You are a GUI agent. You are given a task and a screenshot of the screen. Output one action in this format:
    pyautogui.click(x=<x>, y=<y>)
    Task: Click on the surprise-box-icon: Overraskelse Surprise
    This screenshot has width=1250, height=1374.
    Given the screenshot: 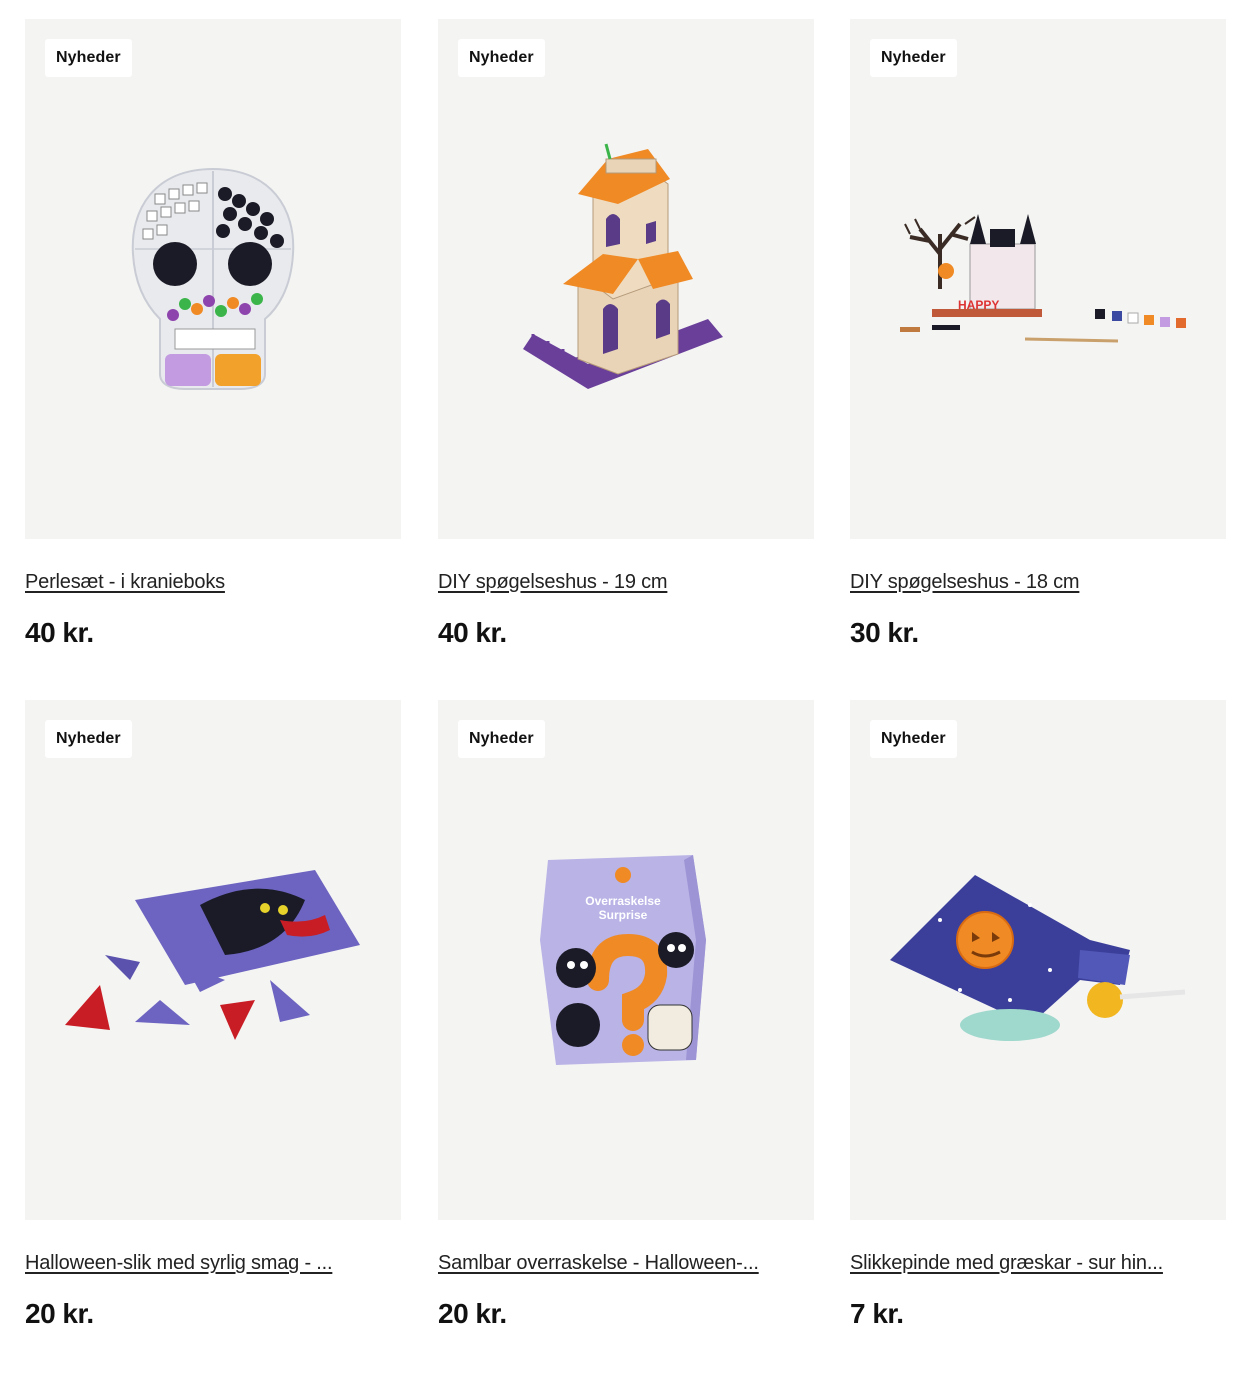 What is the action you would take?
    pyautogui.click(x=623, y=960)
    